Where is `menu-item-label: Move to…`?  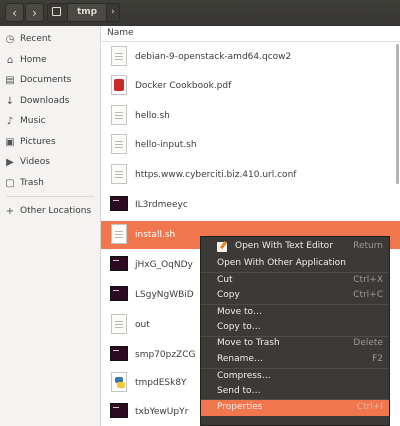 menu-item-label: Move to… is located at coordinates (240, 312).